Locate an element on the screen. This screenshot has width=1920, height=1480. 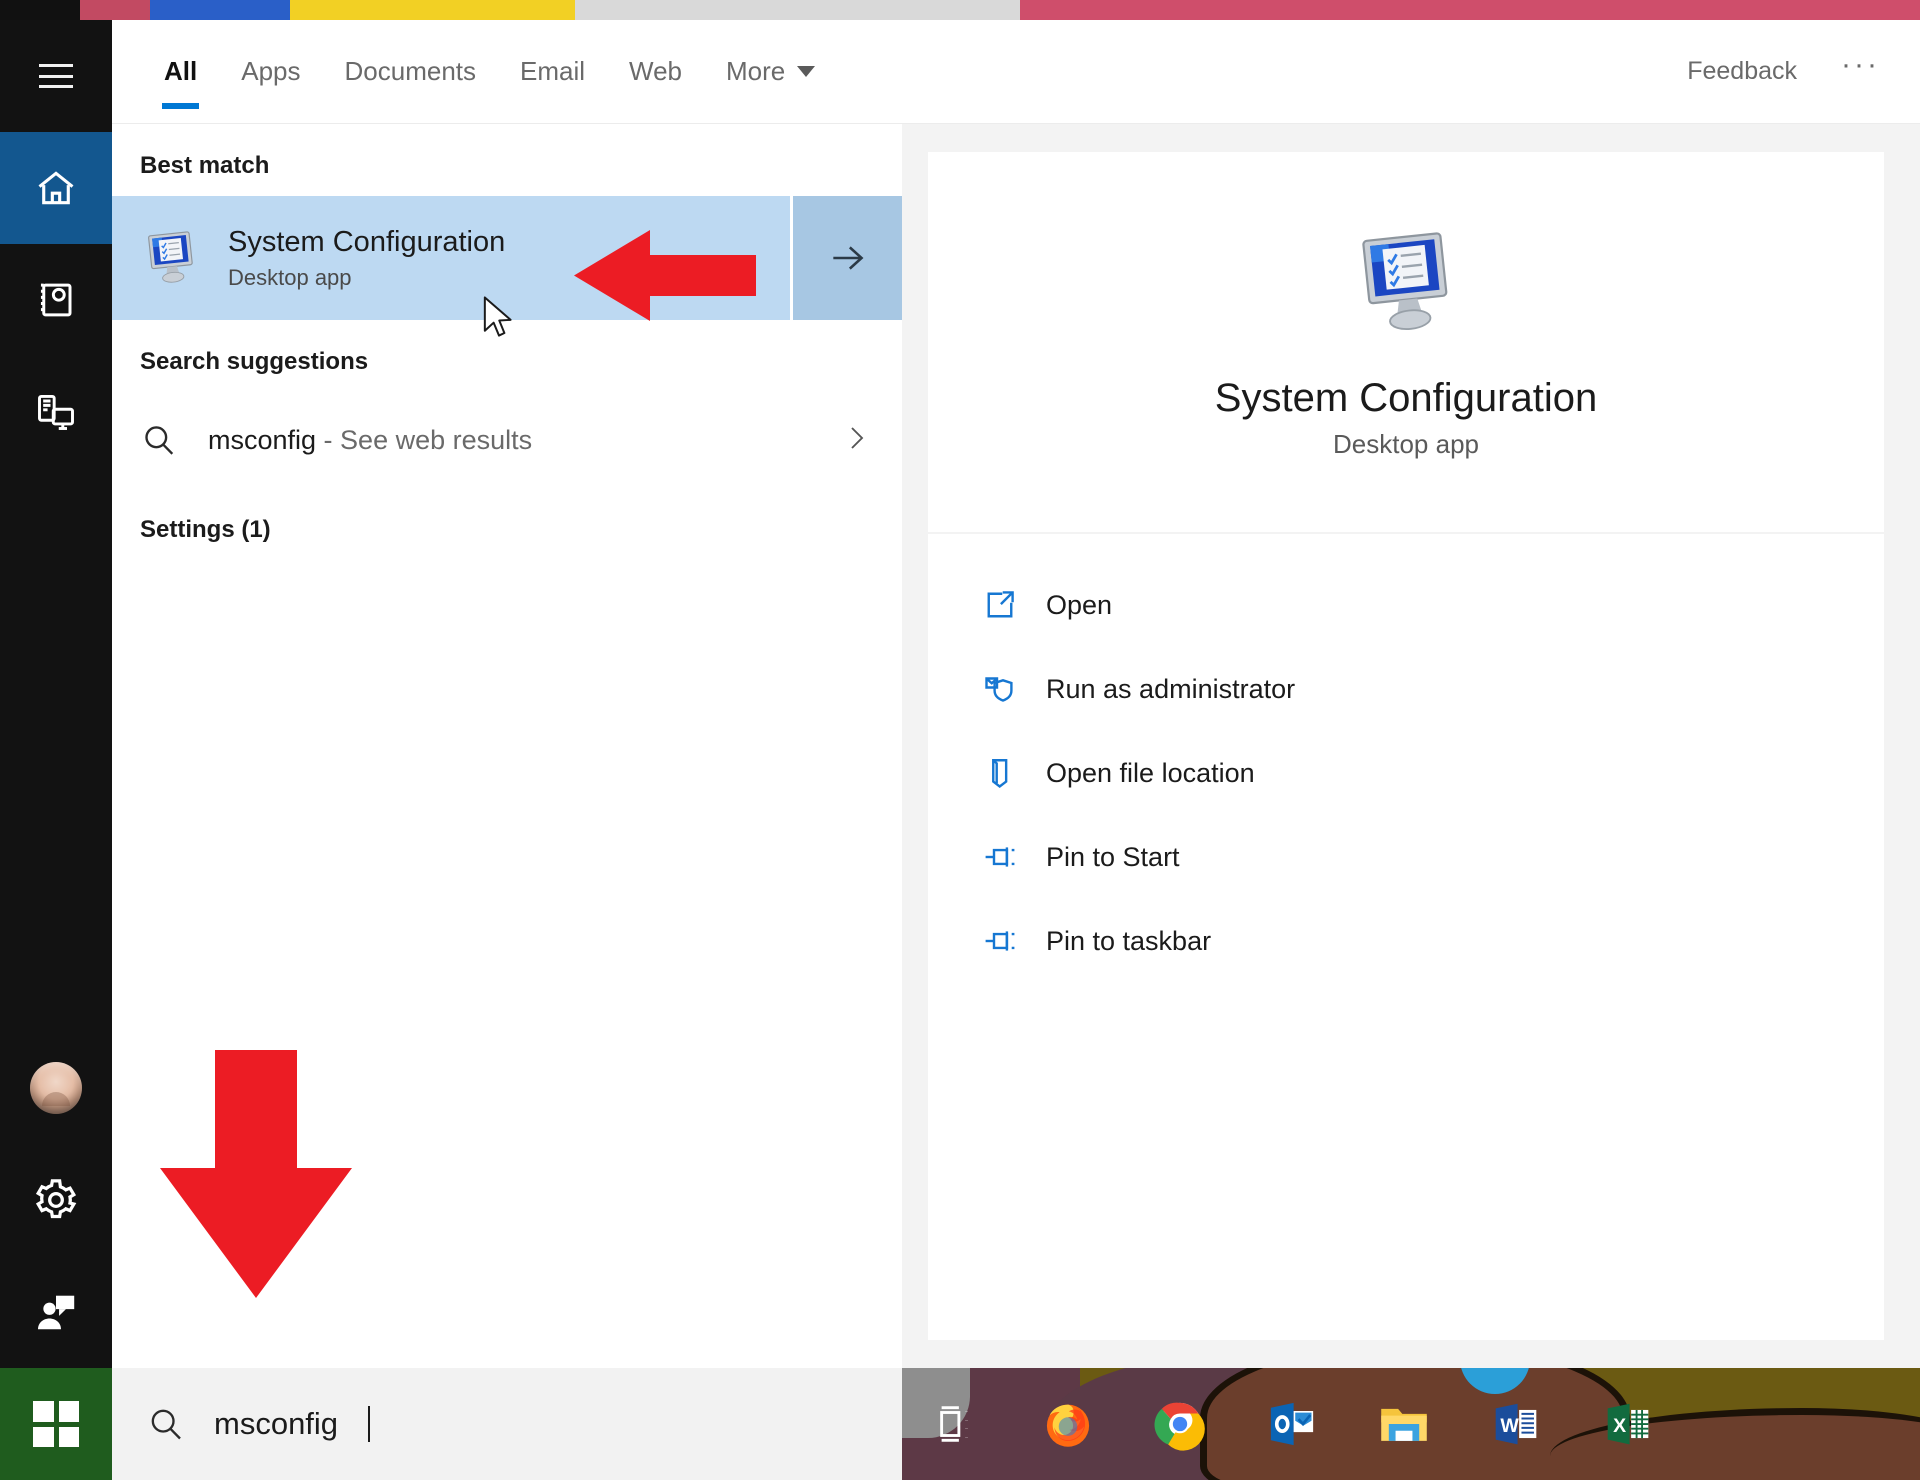
avatar is located at coordinates (56, 1088).